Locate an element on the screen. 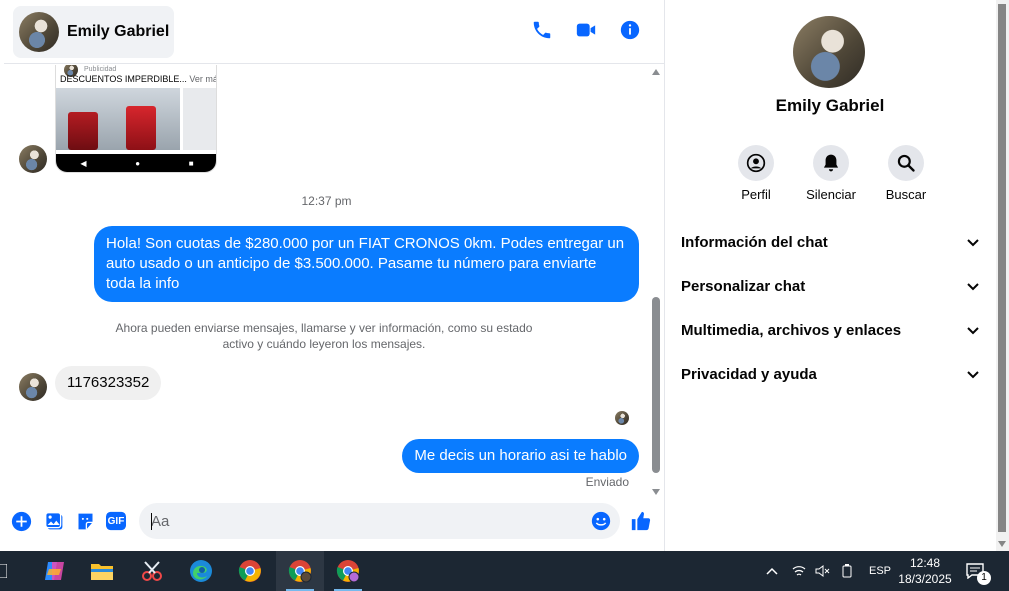 The width and height of the screenshot is (1009, 591). message-timestamp: 12:37 pm is located at coordinates (326, 201).